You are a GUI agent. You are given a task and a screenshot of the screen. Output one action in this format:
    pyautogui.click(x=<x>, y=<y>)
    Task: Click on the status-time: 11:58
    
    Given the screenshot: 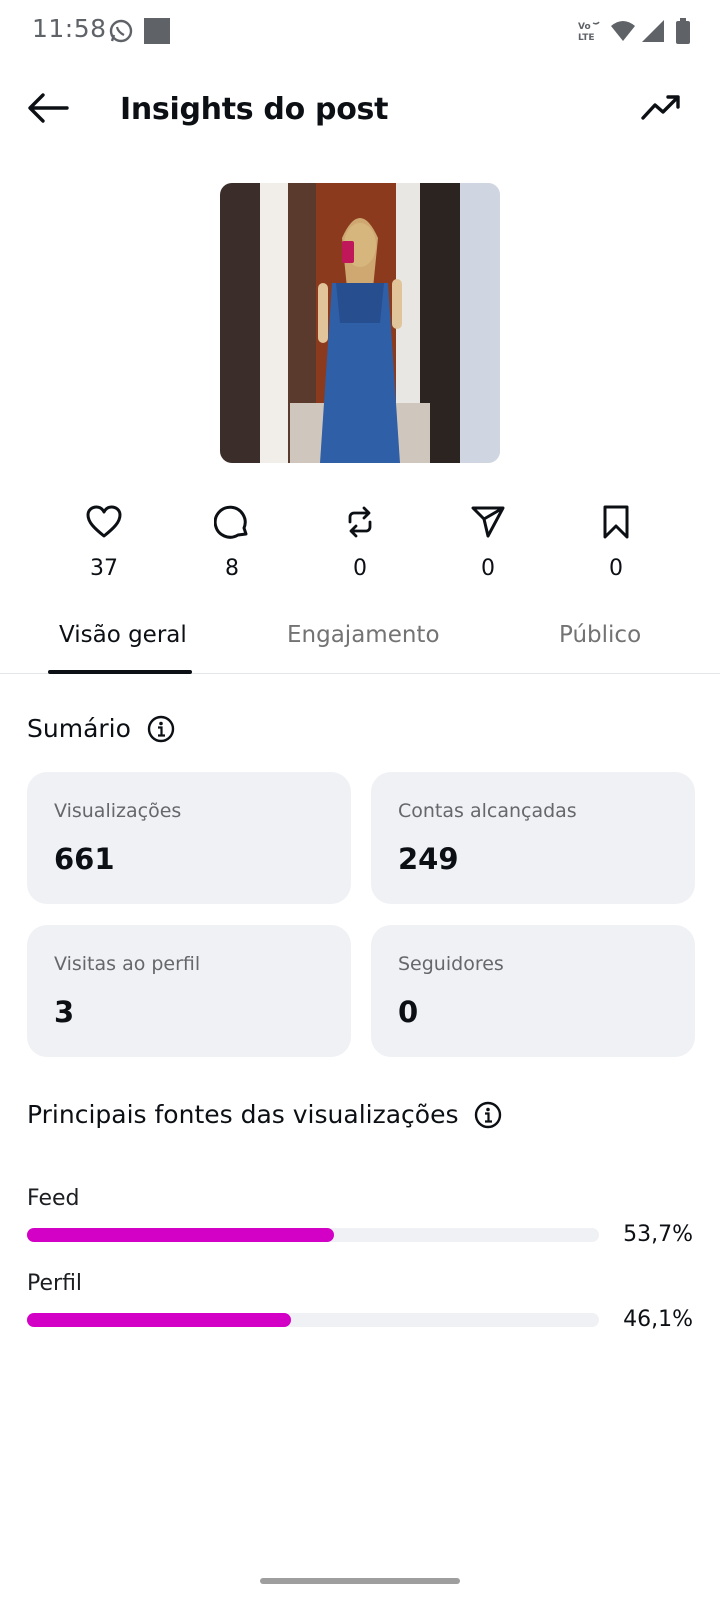 What is the action you would take?
    pyautogui.click(x=69, y=28)
    